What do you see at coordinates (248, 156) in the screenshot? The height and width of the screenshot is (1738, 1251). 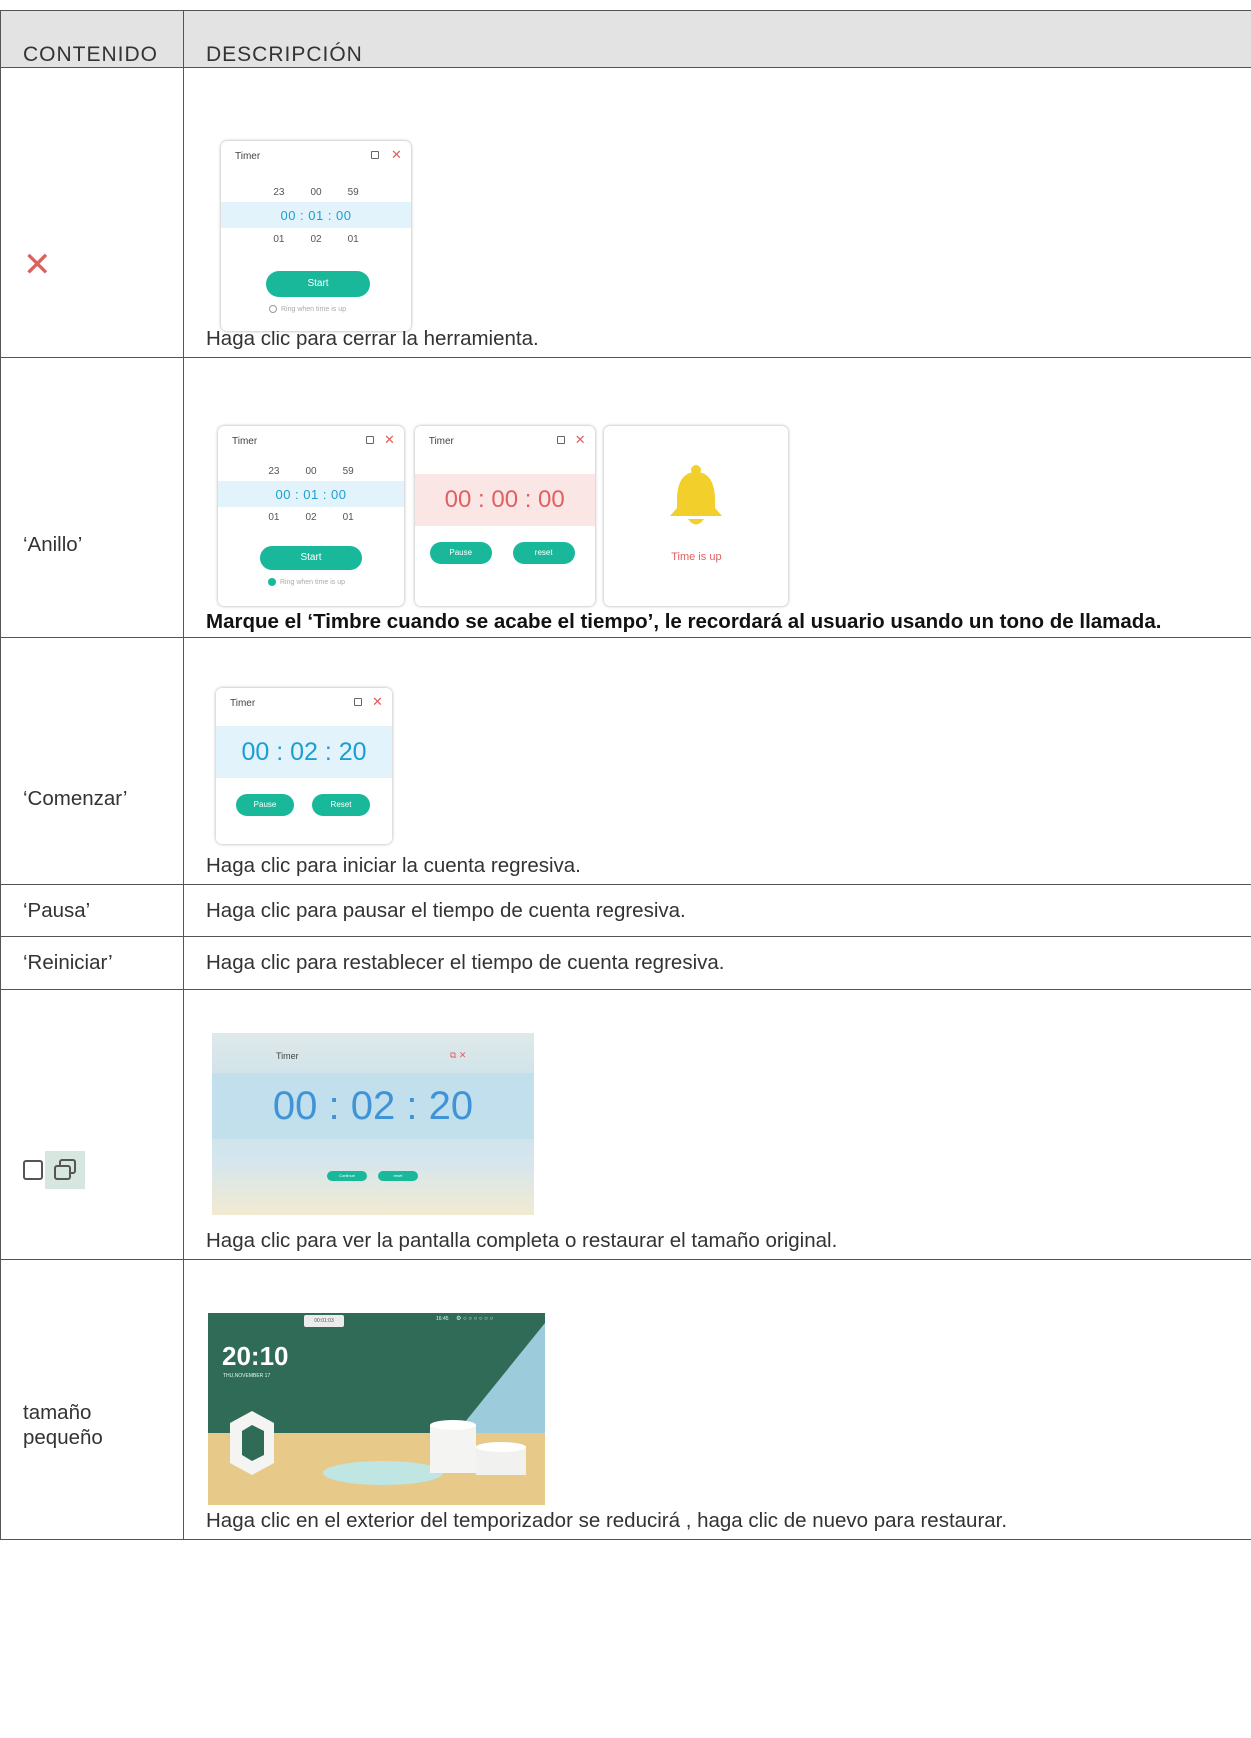 I see `timer-title: Timer` at bounding box center [248, 156].